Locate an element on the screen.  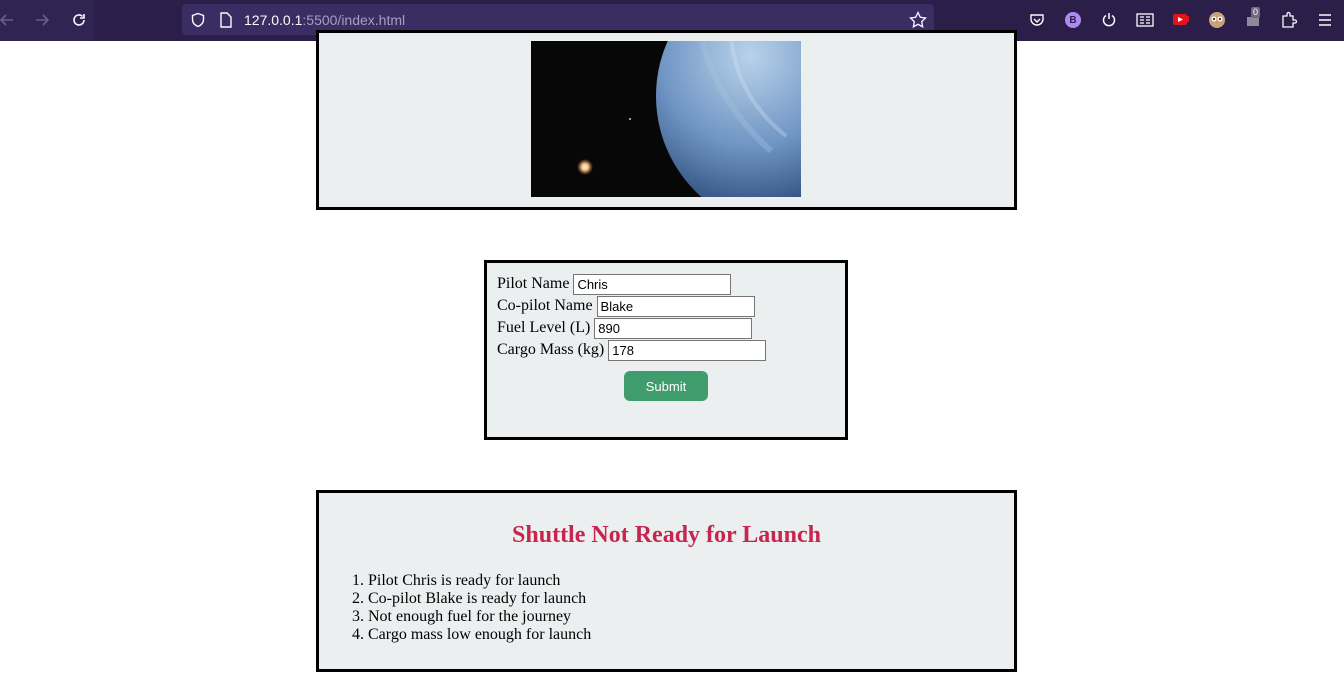
url-path: :5500/index.html is located at coordinates (354, 20).